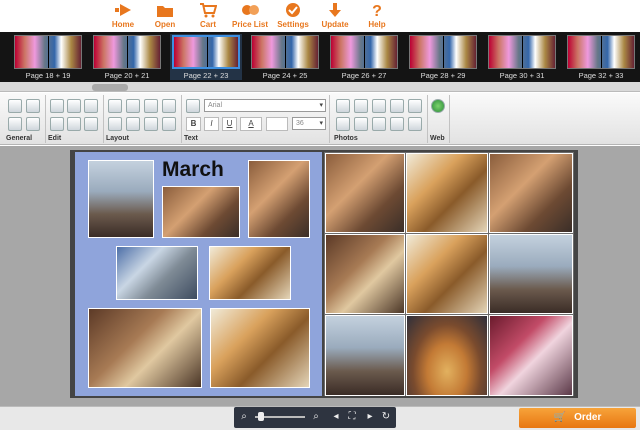 This screenshot has width=640, height=430. What do you see at coordinates (133, 106) in the screenshot?
I see `layout-grid-icon` at bounding box center [133, 106].